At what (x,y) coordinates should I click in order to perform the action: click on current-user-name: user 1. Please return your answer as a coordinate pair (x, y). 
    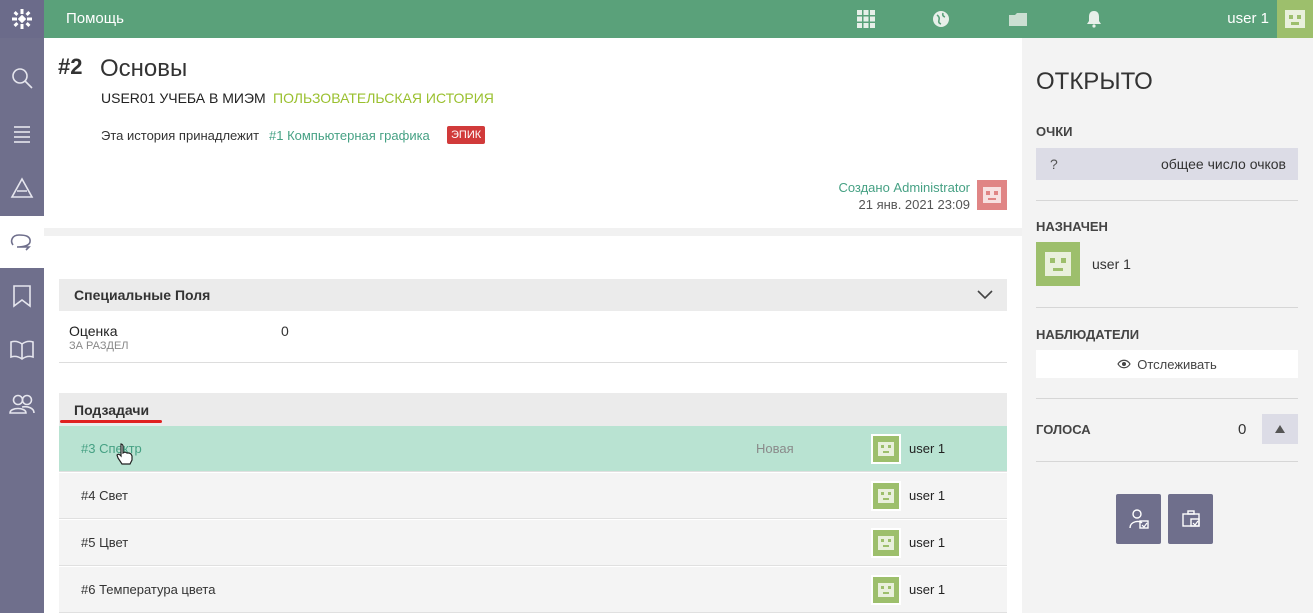
    Looking at the image, I should click on (1248, 18).